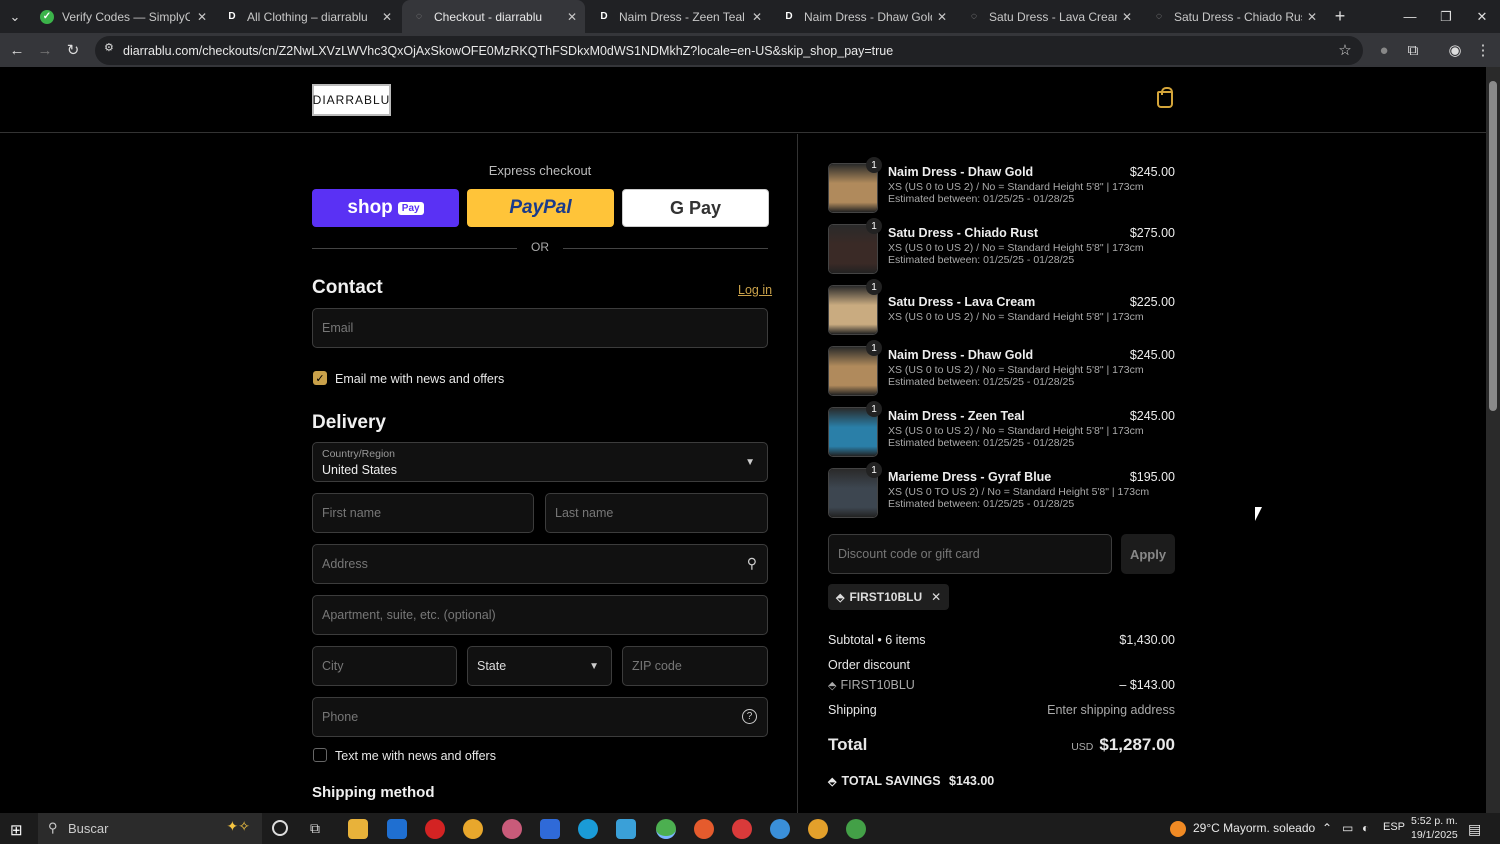  Describe the element at coordinates (15, 16) in the screenshot. I see `tab-search-icon: ⌄` at that location.